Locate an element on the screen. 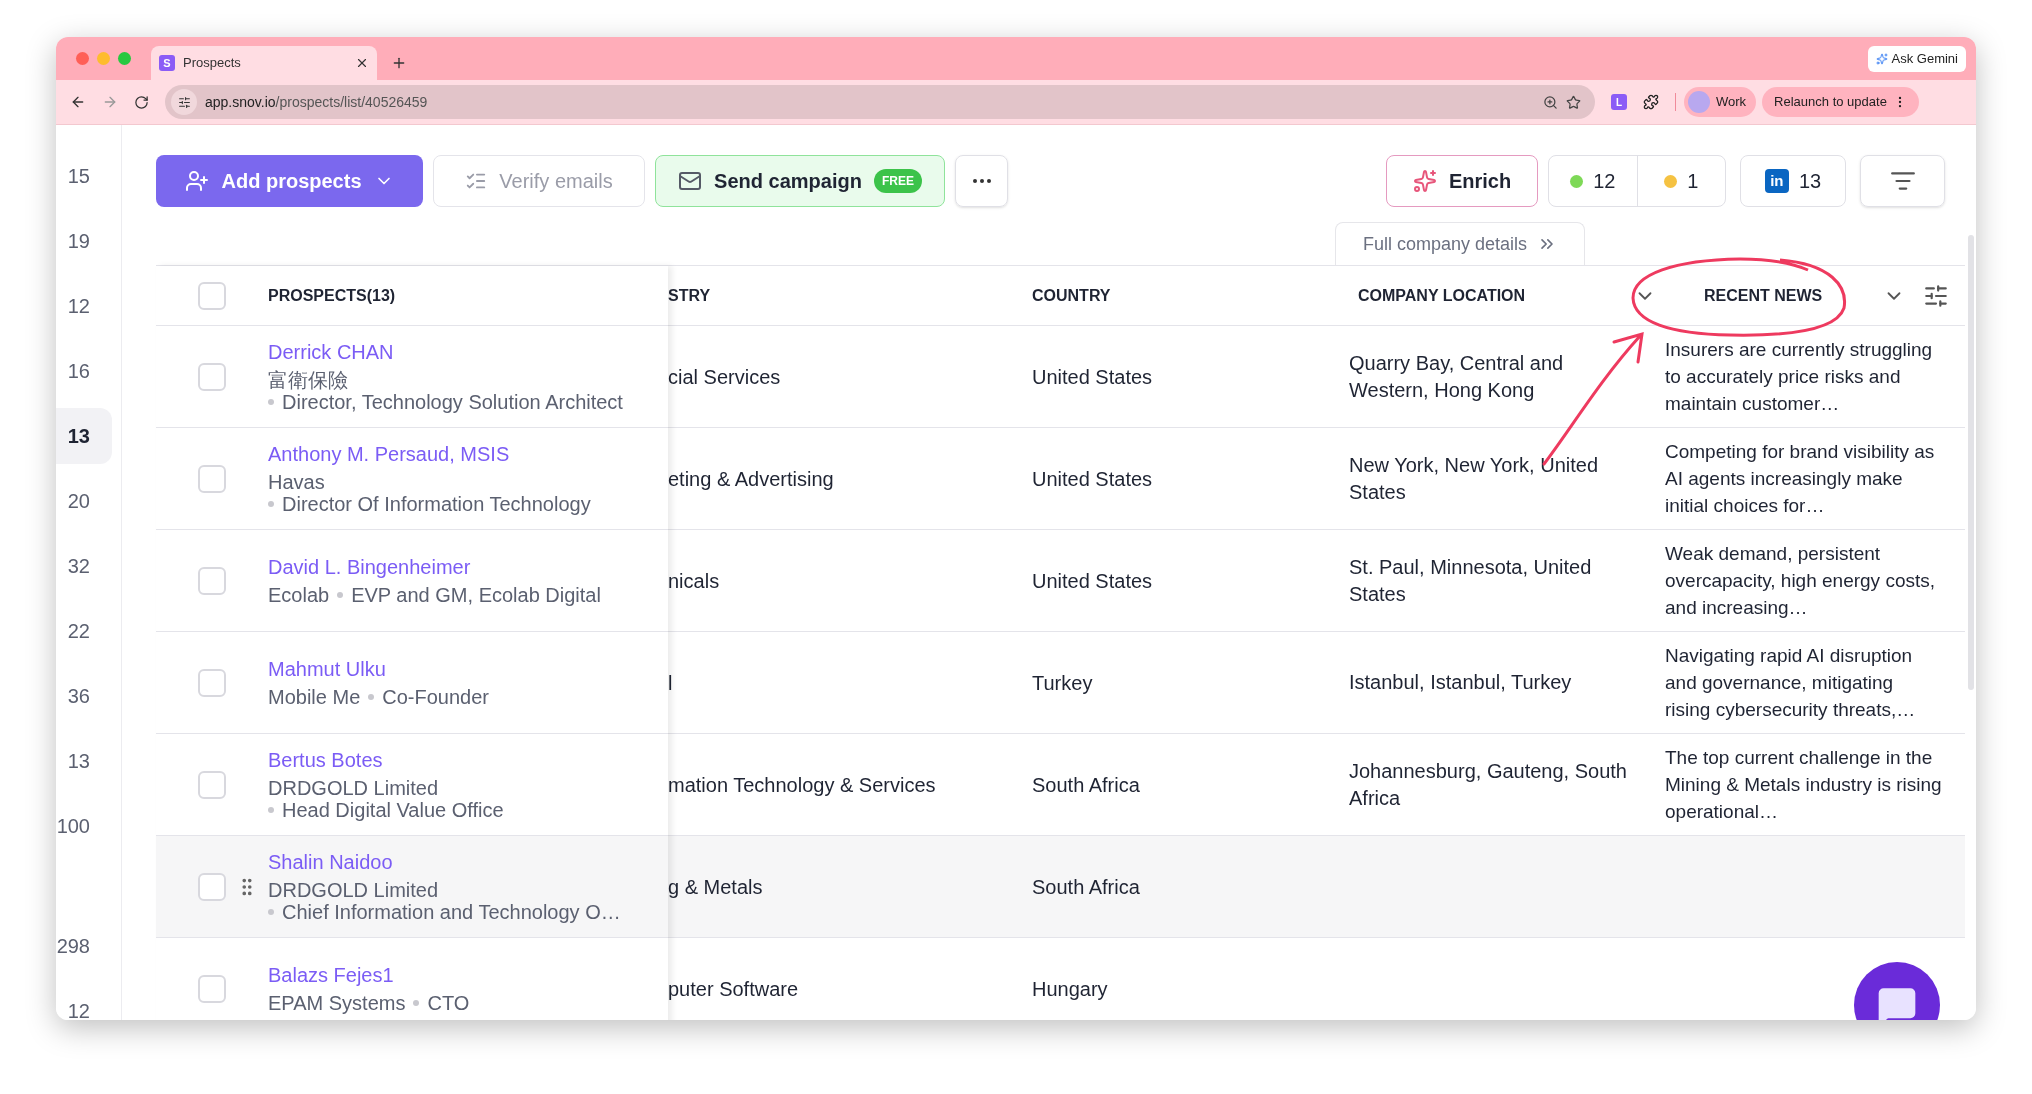  table-row: David L. Bingenheimer Ecolab EVP and GM, Ecolab Digital is located at coordinates (412, 581).